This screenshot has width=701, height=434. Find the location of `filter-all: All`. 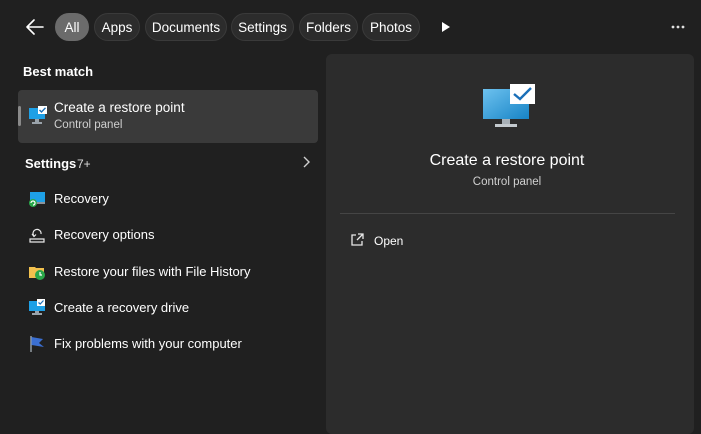

filter-all: All is located at coordinates (72, 27).